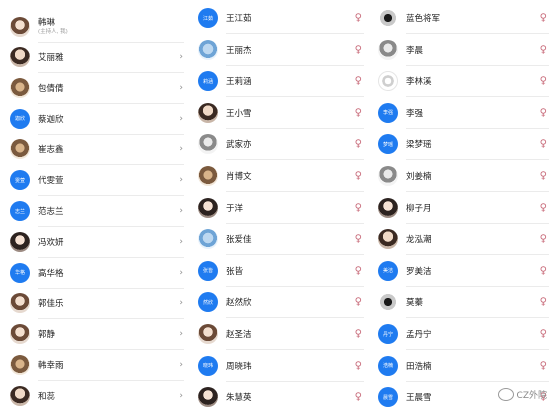 This screenshot has height=415, width=553. What do you see at coordinates (239, 82) in the screenshot?
I see `participant-name: 王莉涵` at bounding box center [239, 82].